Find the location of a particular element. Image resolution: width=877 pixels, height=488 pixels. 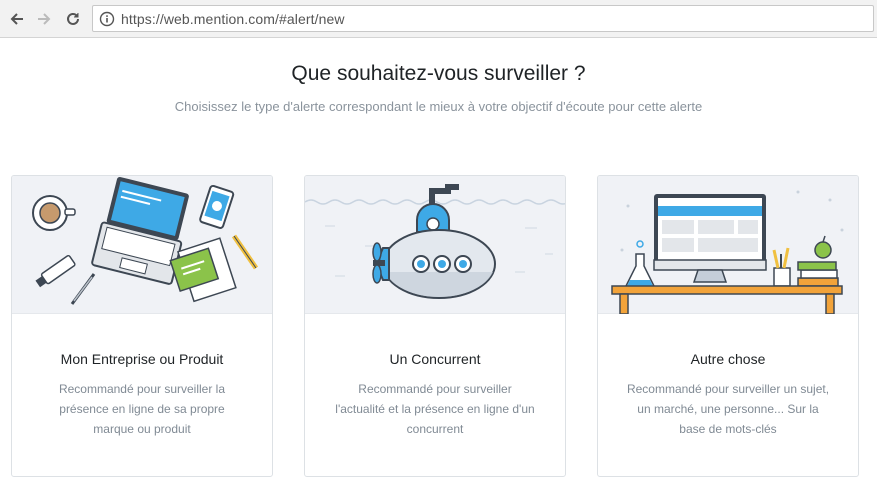

info-icon is located at coordinates (107, 19).